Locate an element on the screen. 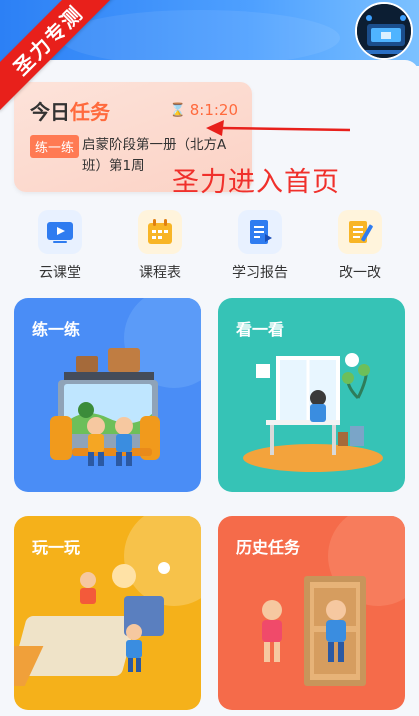 This screenshot has height=716, width=419. tile-practice: 练一练 is located at coordinates (107, 395).